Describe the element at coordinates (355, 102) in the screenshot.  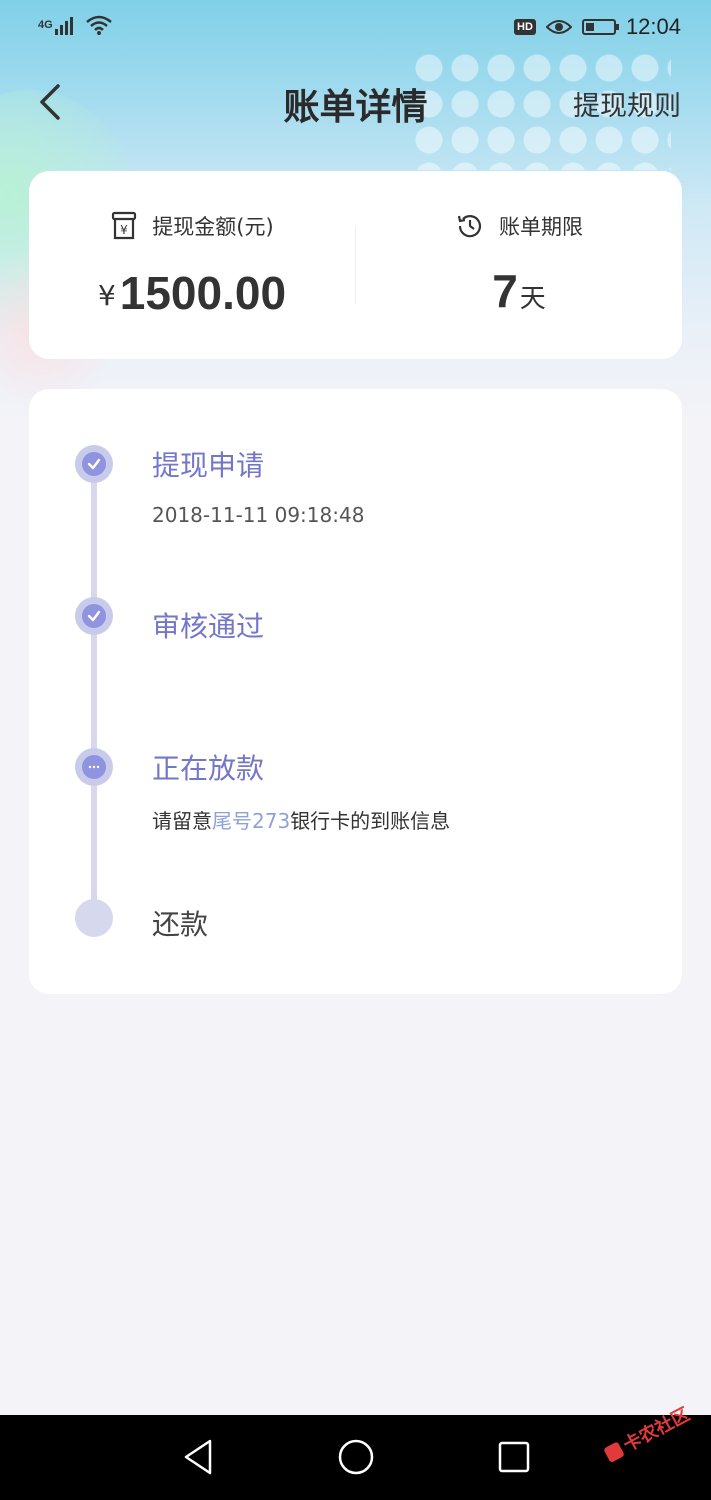
I see `navigation-bar: 账单详情 提现规则` at that location.